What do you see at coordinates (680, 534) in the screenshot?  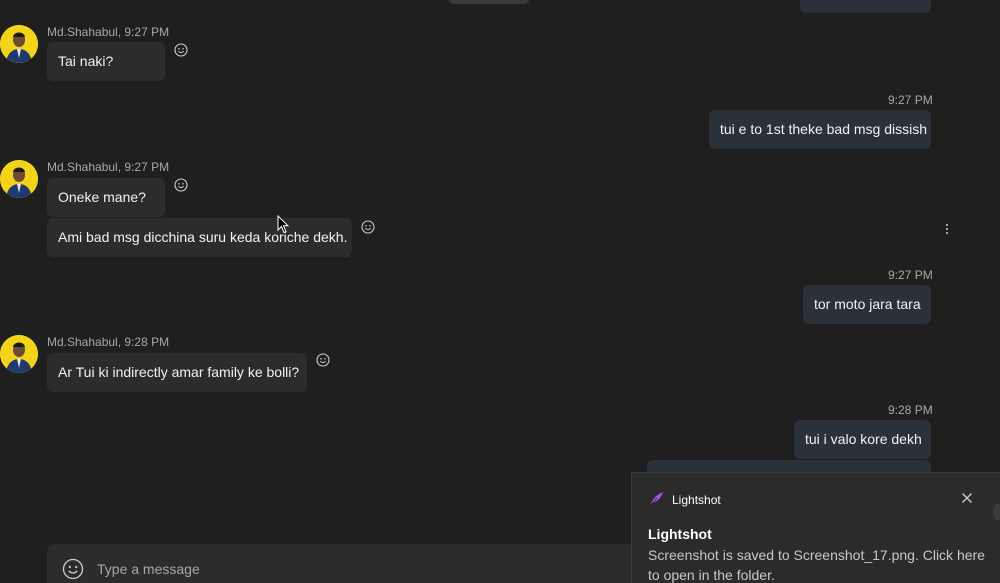 I see `notification-title: Lightshot` at bounding box center [680, 534].